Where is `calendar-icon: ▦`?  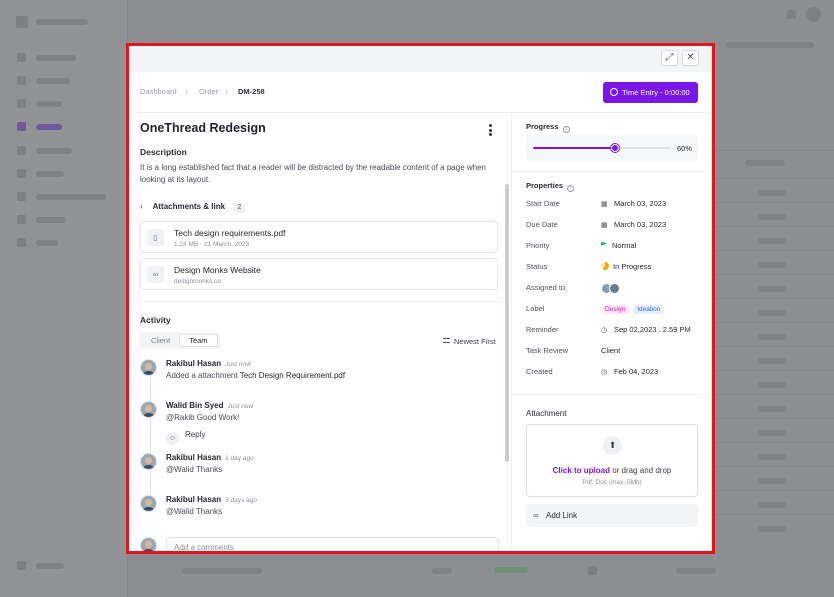
calendar-icon: ▦ is located at coordinates (604, 204).